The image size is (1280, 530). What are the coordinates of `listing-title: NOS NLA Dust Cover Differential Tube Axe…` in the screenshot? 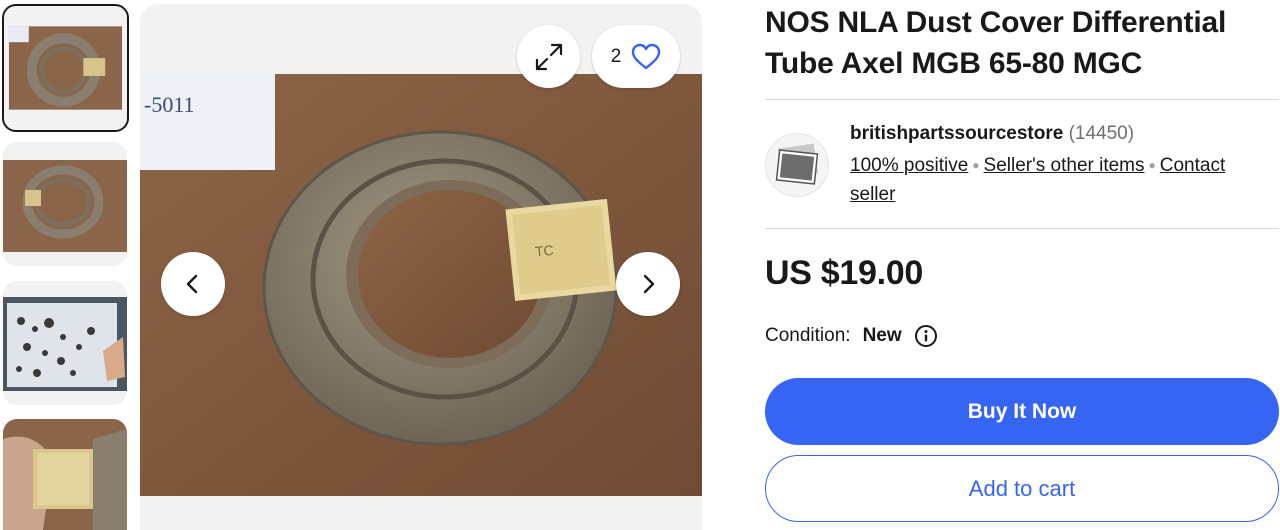 It's located at (996, 43).